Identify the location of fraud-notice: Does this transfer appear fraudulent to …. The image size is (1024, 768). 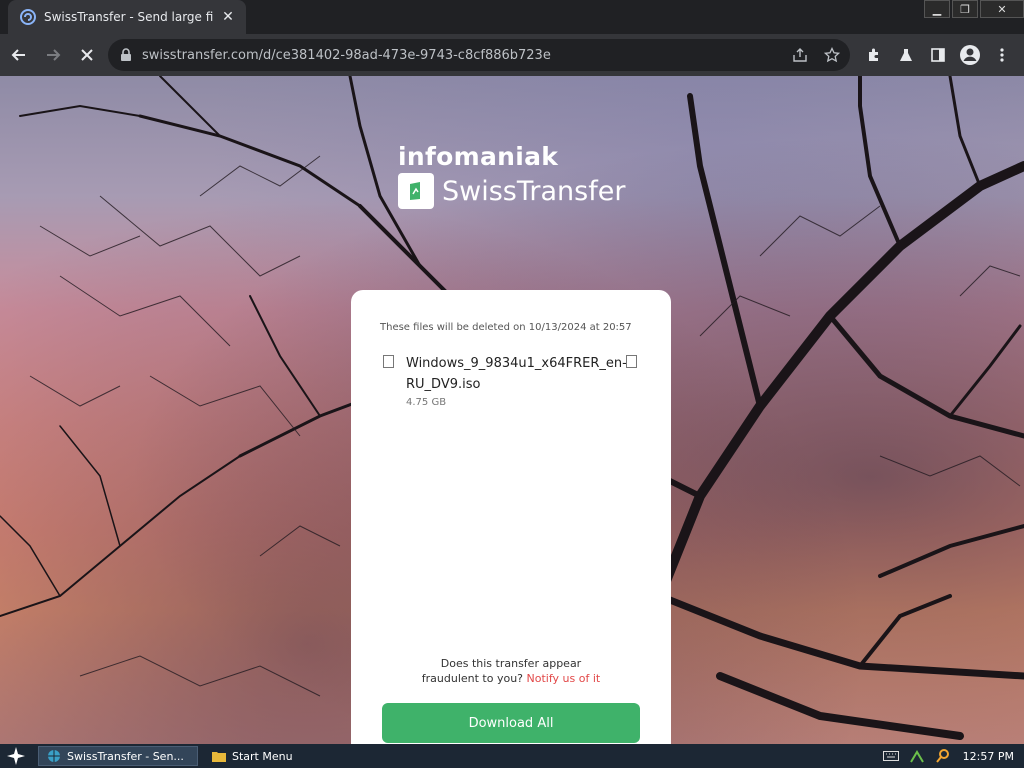
(511, 671).